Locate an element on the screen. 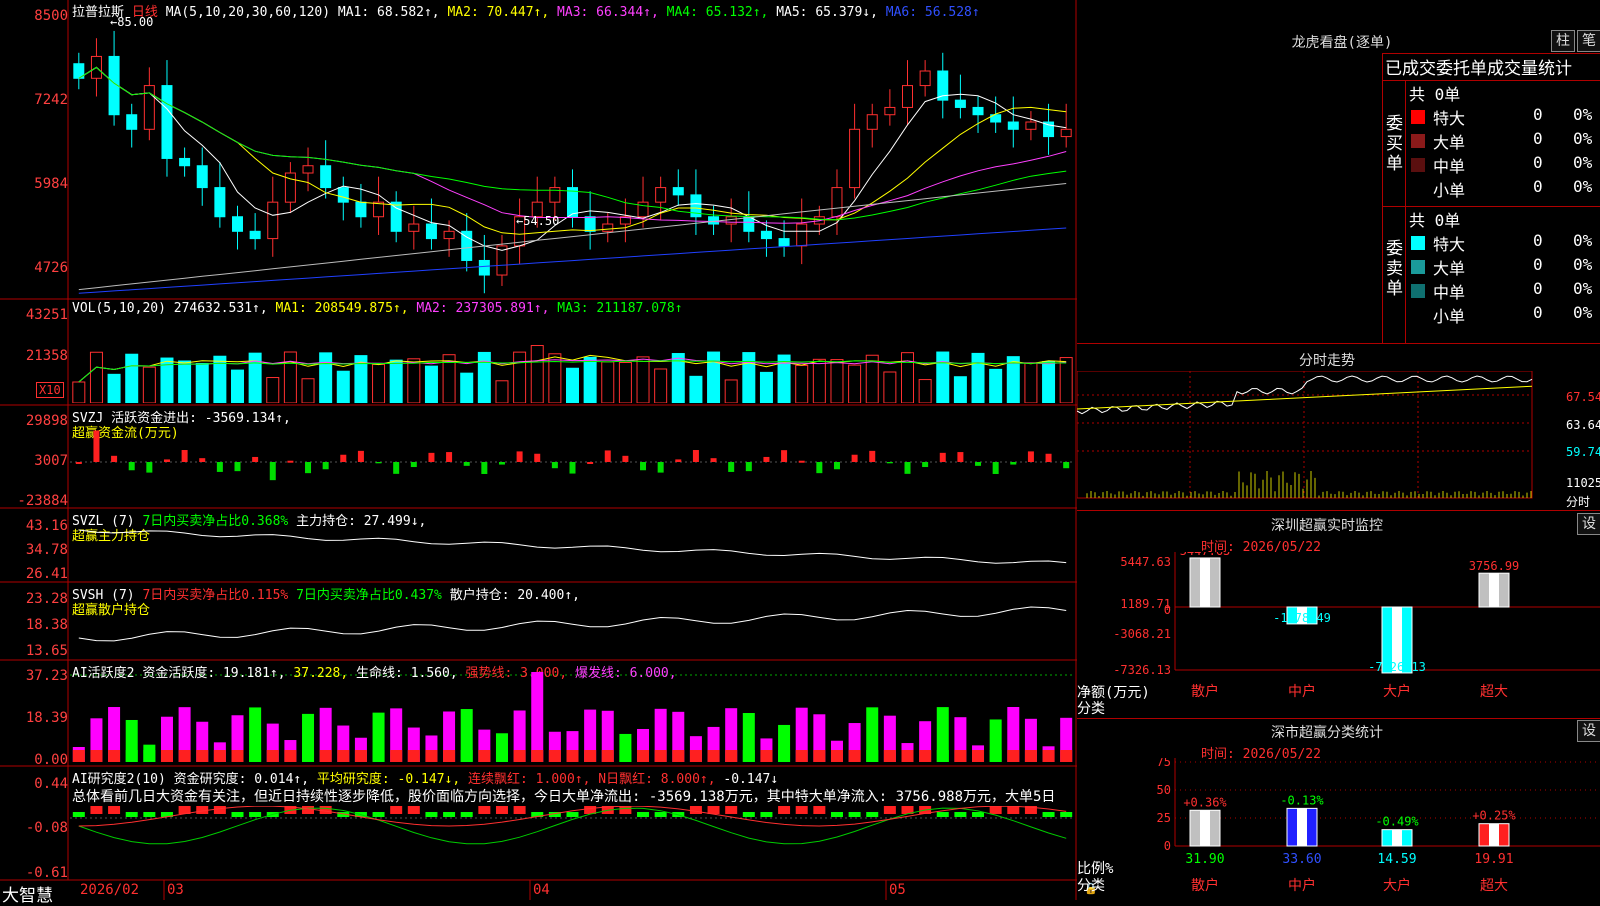 This screenshot has height=906, width=1600. vol-unit-badge: X10 is located at coordinates (50, 390).